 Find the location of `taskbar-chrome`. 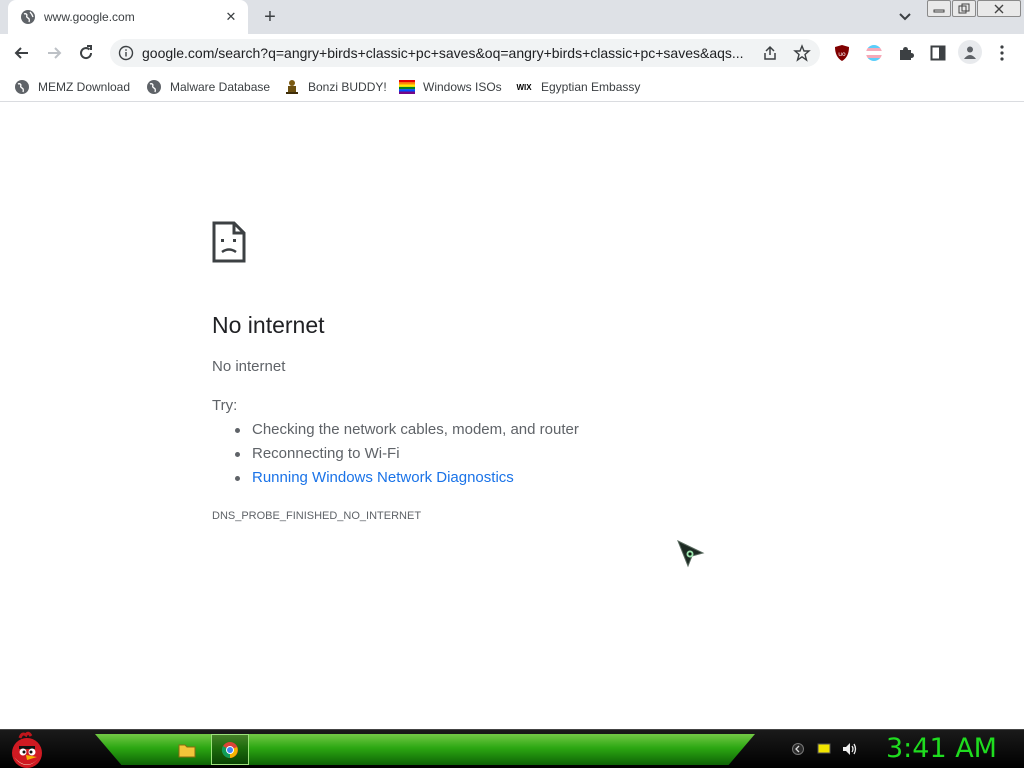

taskbar-chrome is located at coordinates (230, 749).